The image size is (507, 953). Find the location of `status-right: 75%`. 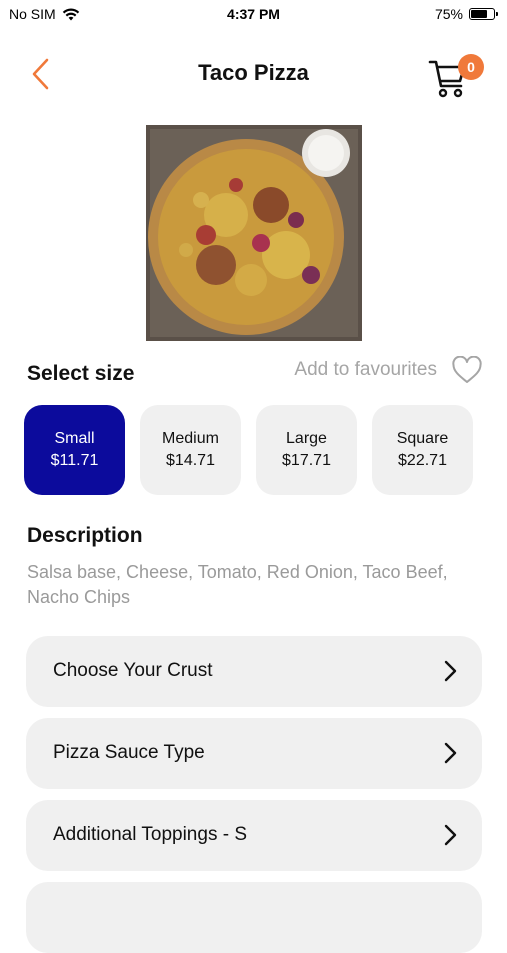

status-right: 75% is located at coordinates (466, 14).